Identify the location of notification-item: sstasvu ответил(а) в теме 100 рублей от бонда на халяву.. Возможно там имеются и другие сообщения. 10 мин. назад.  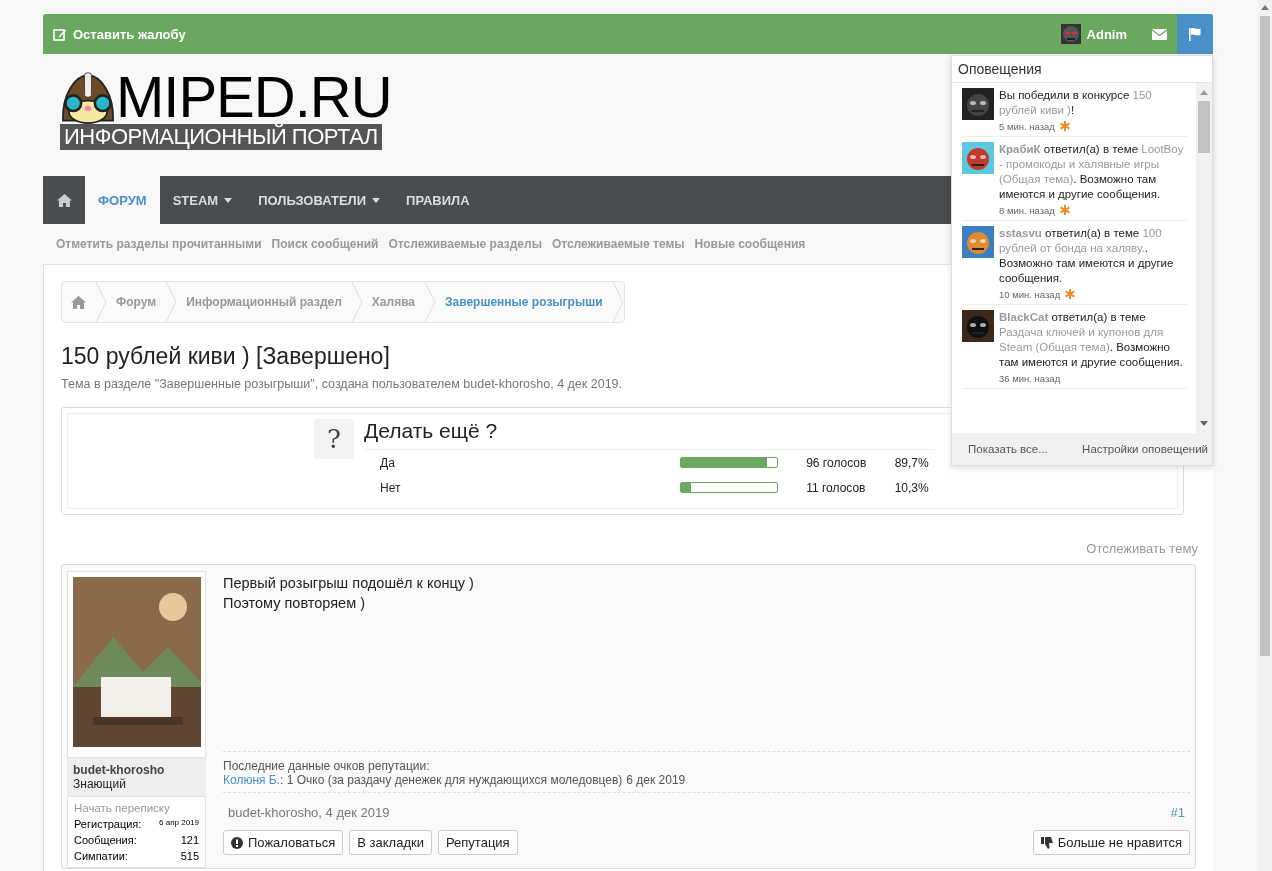
(1075, 263).